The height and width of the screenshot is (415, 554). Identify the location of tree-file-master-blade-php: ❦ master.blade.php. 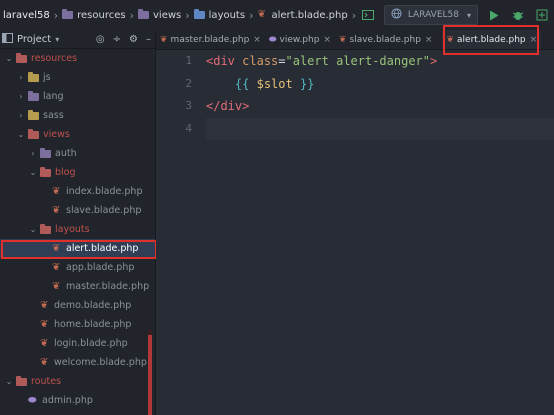
(77, 286).